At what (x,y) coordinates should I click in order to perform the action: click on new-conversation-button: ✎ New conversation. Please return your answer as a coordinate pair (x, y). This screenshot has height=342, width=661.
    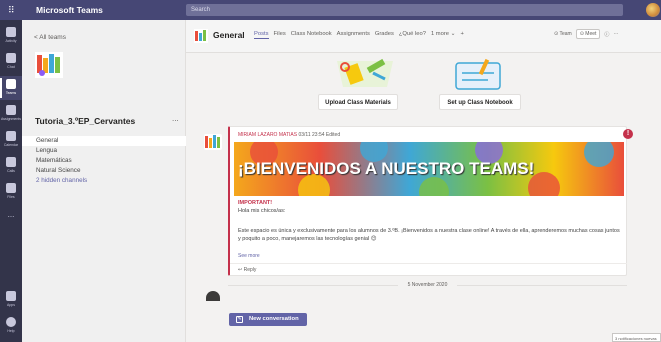
    Looking at the image, I should click on (268, 319).